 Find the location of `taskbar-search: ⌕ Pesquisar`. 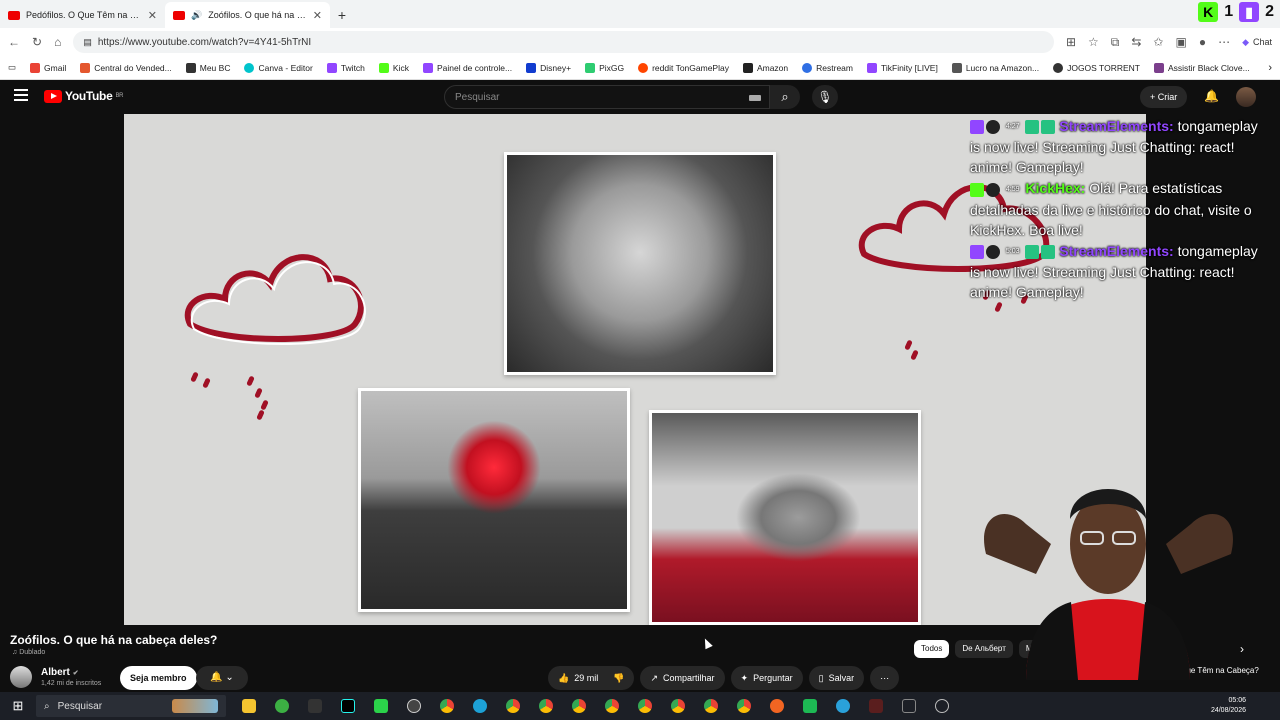

taskbar-search: ⌕ Pesquisar is located at coordinates (131, 706).